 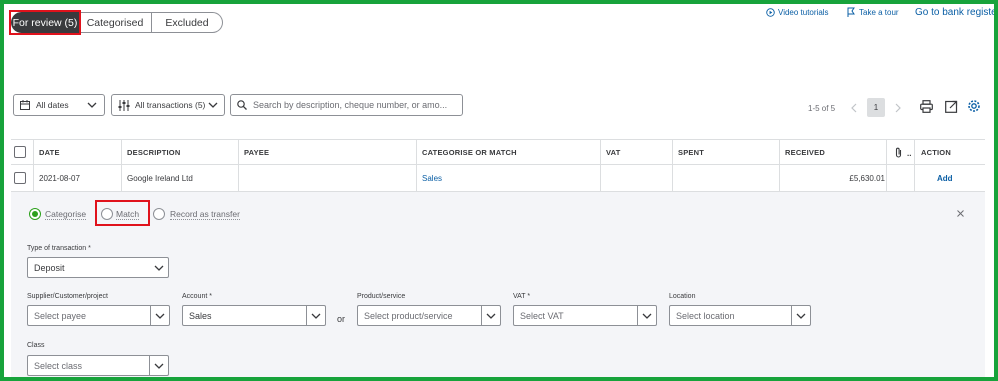 What do you see at coordinates (49, 267) in the screenshot?
I see `type-of-transaction-value: Deposit` at bounding box center [49, 267].